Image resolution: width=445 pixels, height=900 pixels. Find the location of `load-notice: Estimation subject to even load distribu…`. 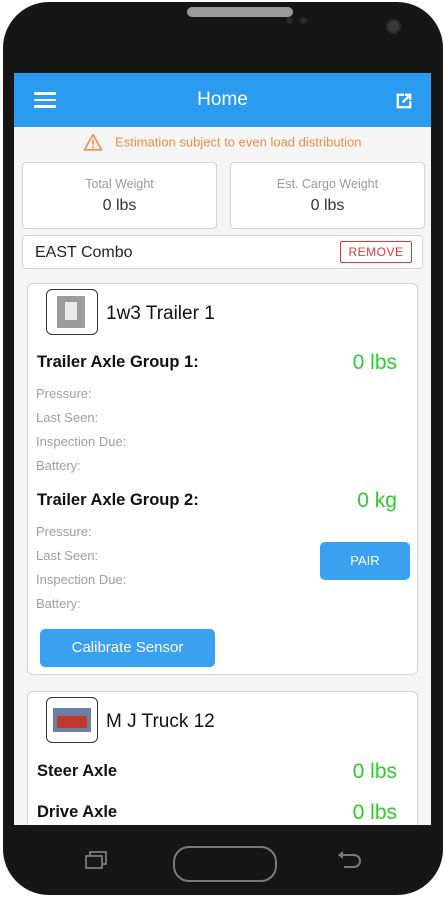

load-notice: Estimation subject to even load distribu… is located at coordinates (222, 142).